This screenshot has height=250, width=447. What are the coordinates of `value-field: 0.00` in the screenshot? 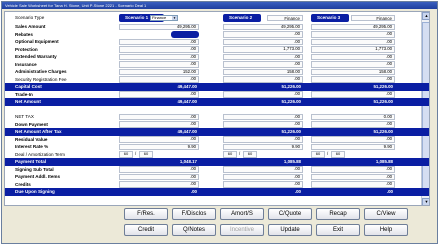 It's located at (353, 116).